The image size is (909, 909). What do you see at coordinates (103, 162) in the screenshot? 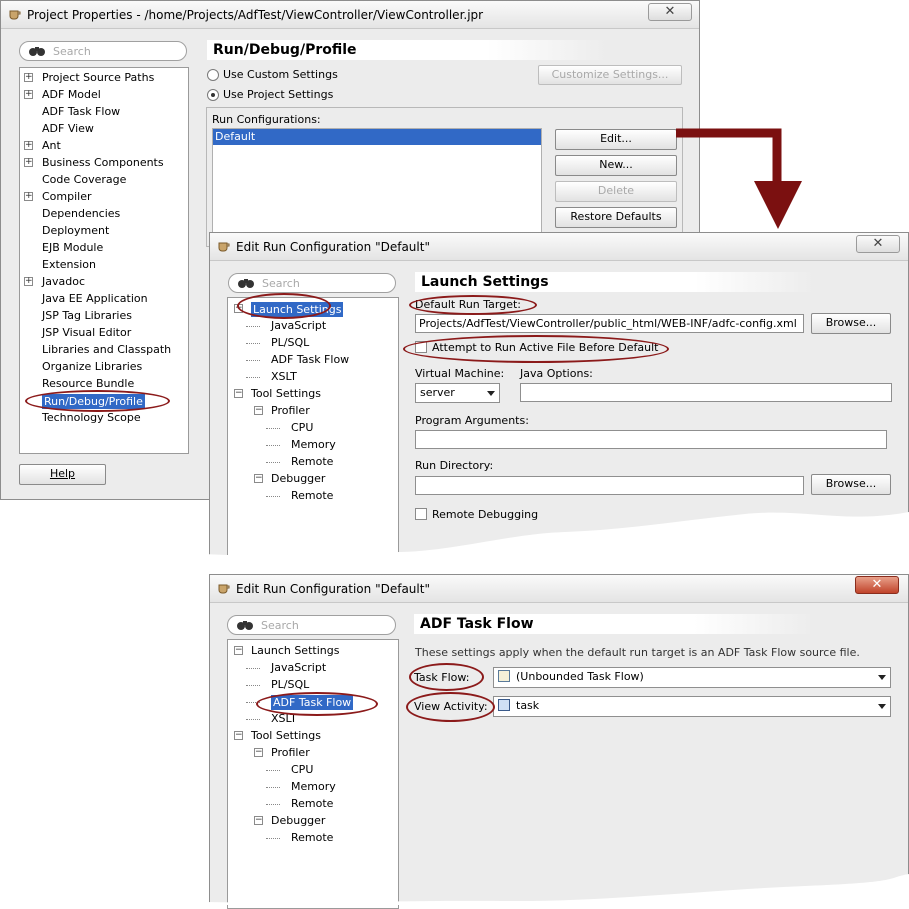
I see `sidebar-item-label: Business Components` at bounding box center [103, 162].